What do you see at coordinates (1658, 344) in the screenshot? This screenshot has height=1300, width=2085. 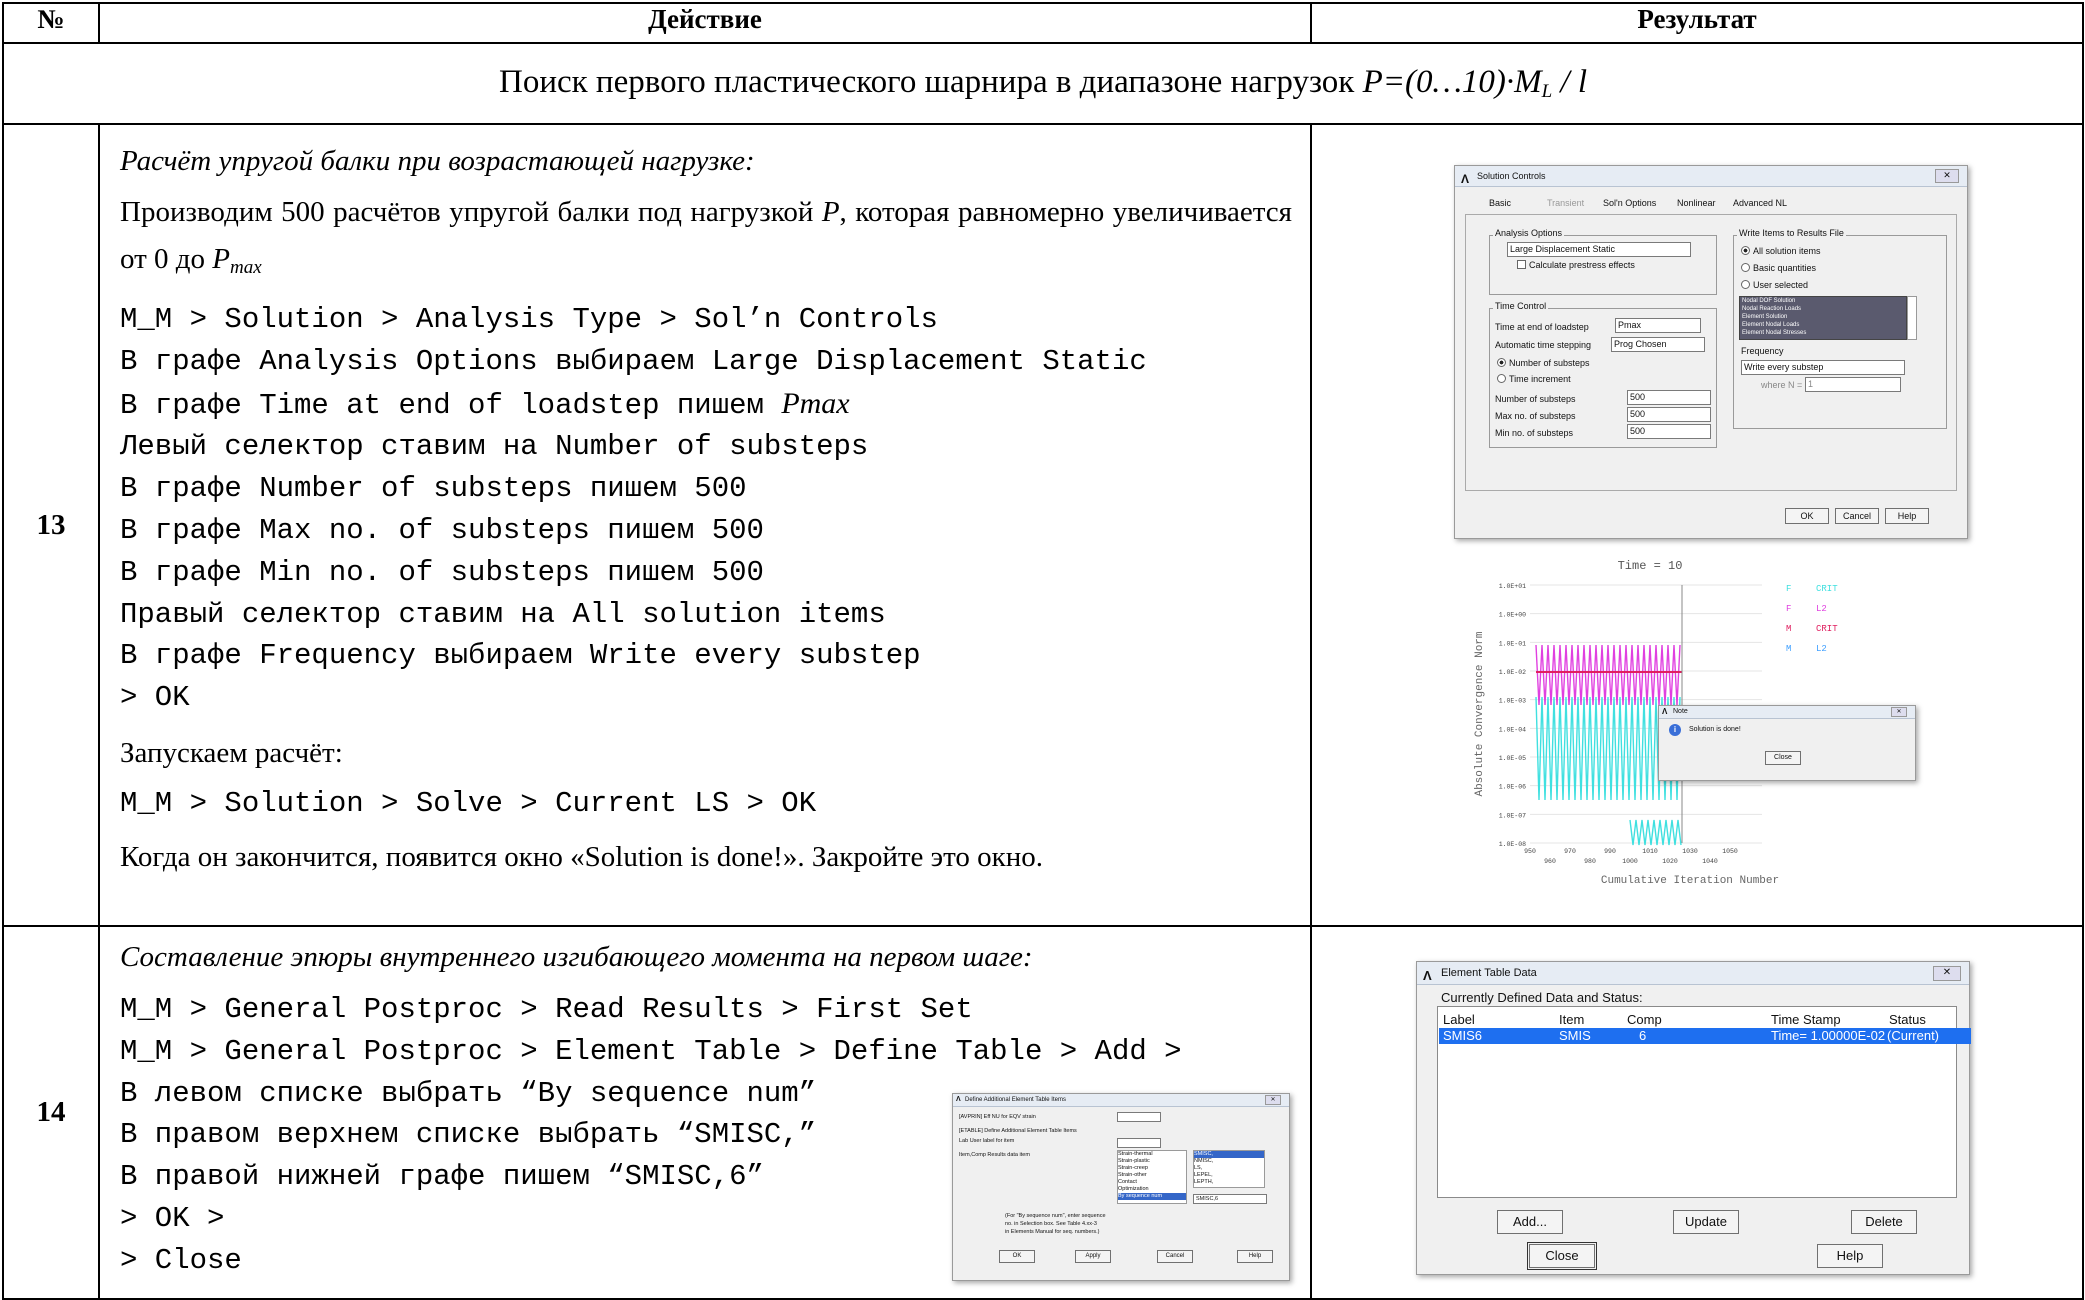 I see `auto-step-select: Prog Chosen` at bounding box center [1658, 344].